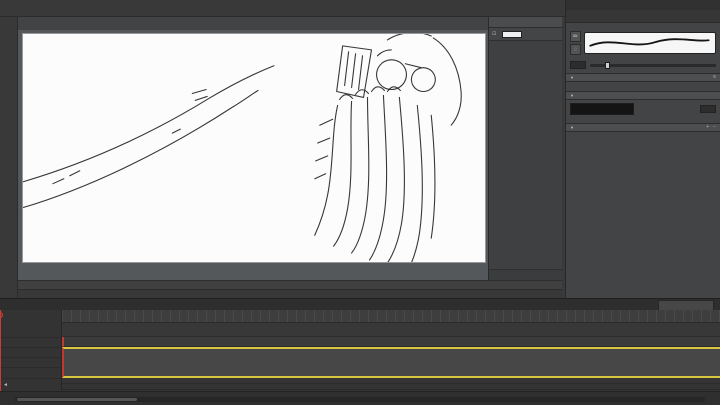  Describe the element at coordinates (602, 109) in the screenshot. I see `current-colour-swatch` at that location.